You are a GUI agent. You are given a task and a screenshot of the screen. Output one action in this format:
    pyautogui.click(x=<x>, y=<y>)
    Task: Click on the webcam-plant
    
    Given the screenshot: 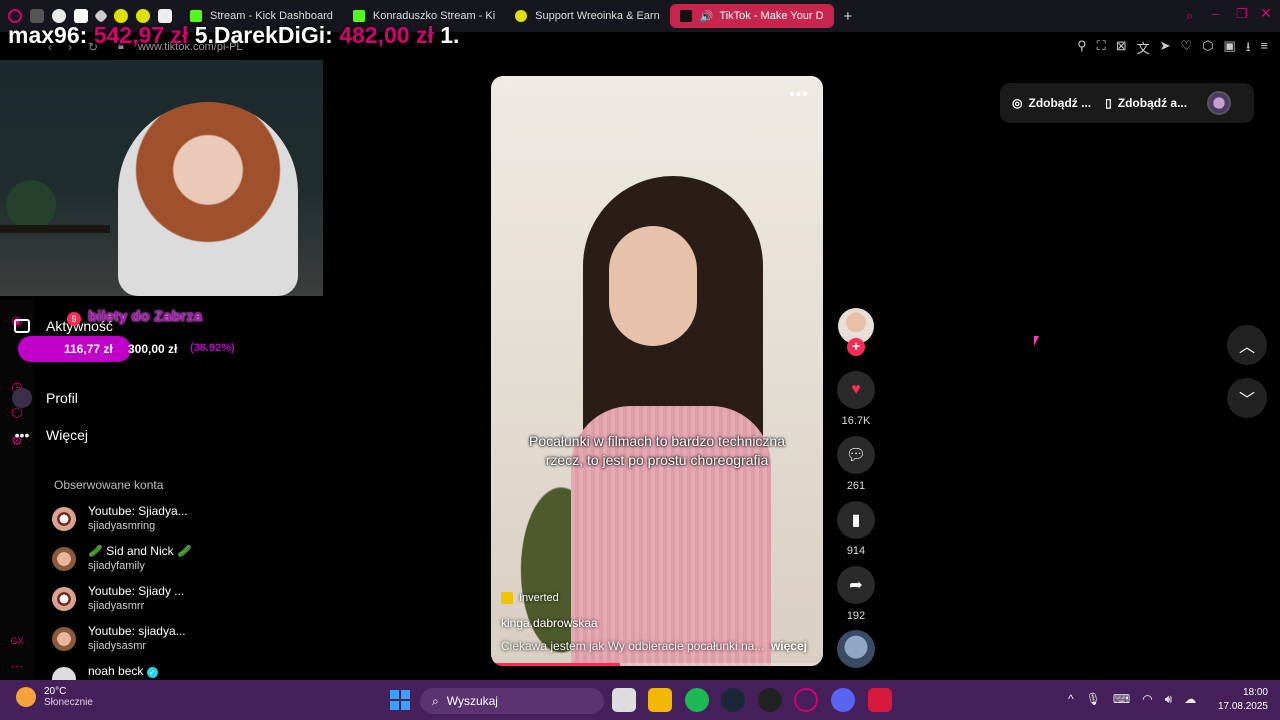 What is the action you would take?
    pyautogui.click(x=31, y=205)
    